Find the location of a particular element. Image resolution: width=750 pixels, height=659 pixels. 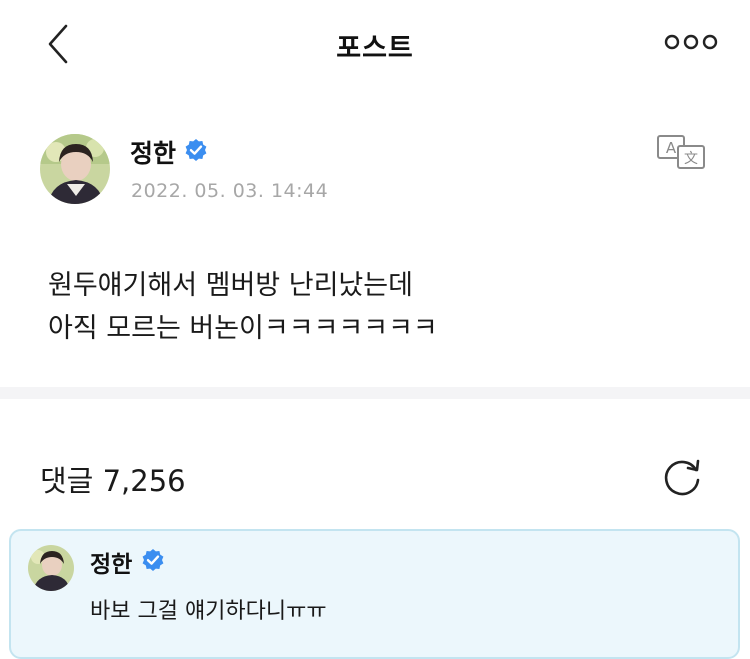

post-line: 원두얘기해서 멤버방 난리났는데 is located at coordinates (230, 285).